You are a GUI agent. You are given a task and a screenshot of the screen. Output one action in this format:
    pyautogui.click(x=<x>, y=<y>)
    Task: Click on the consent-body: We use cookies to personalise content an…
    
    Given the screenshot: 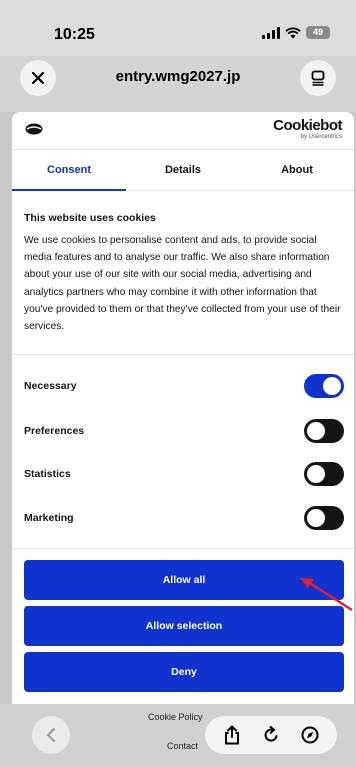 What is the action you would take?
    pyautogui.click(x=182, y=284)
    